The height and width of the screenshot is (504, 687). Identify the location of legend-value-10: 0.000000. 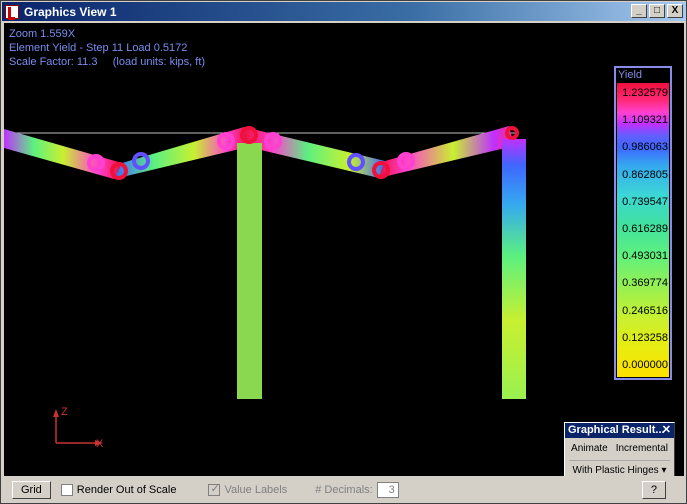
(645, 365).